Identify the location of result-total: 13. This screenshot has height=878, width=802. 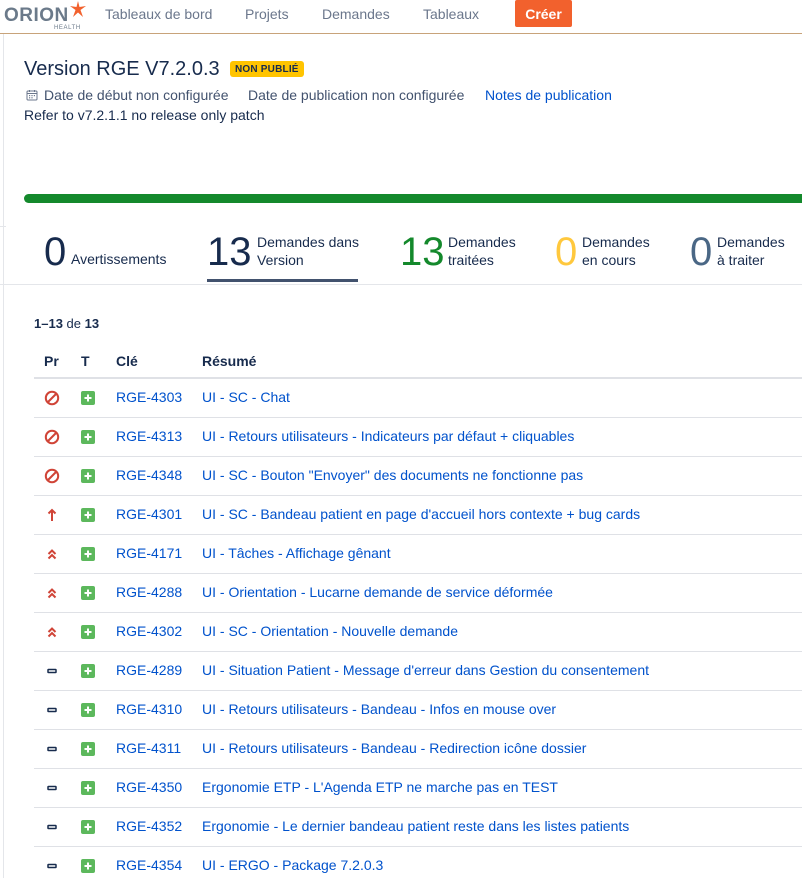
(92, 323).